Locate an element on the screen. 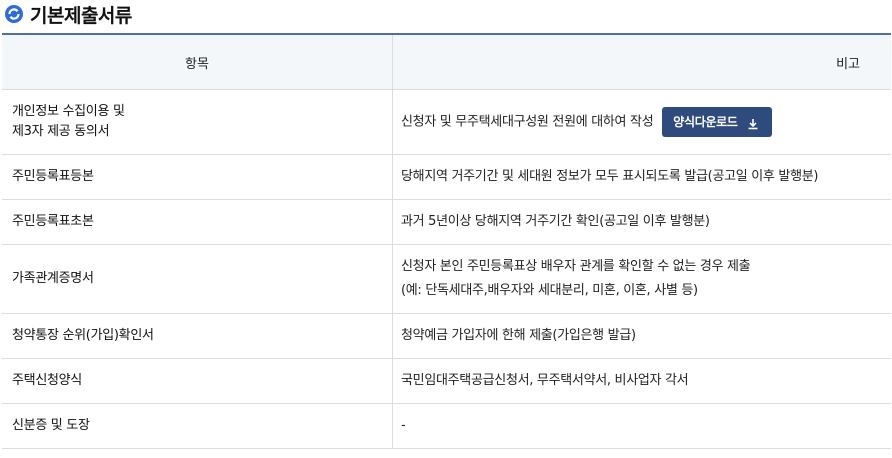  section-heading: 기본제출서류 is located at coordinates (446, 14).